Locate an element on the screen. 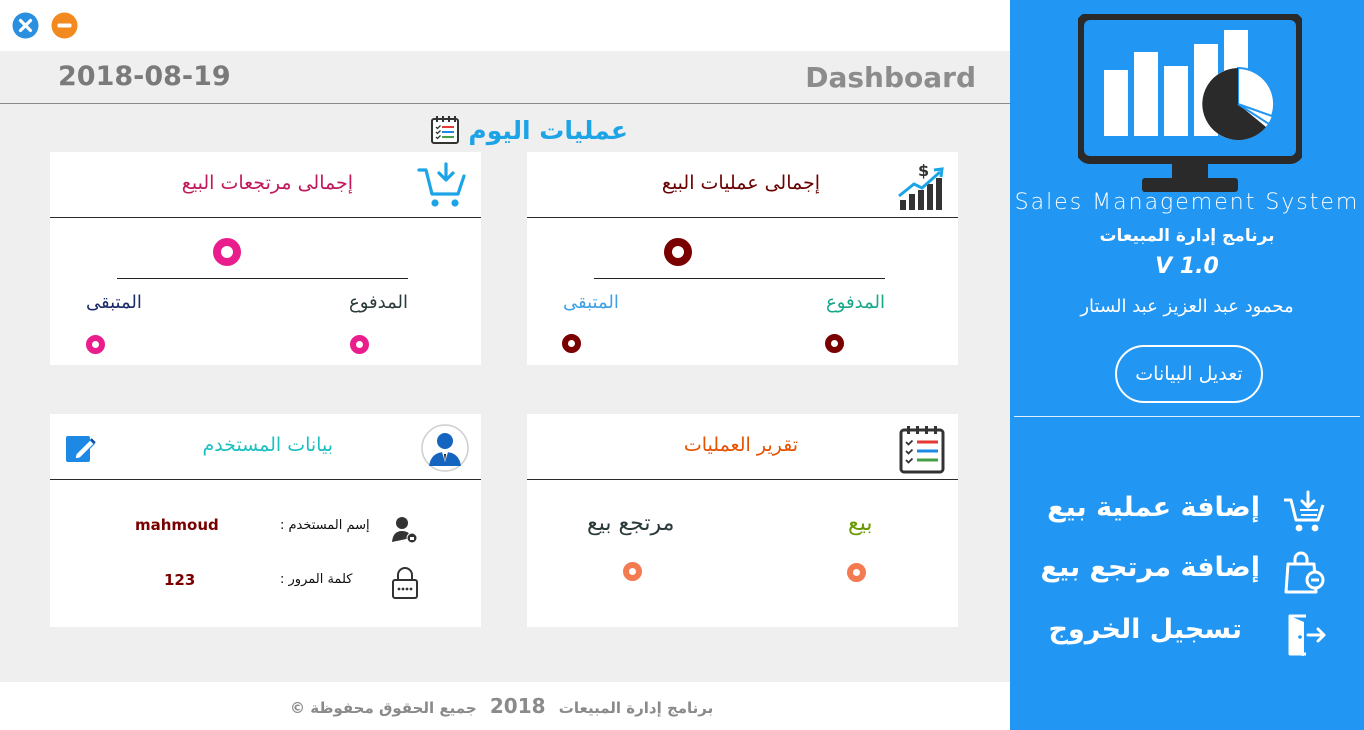 Image resolution: width=1364 pixels, height=730 pixels. returns-remaining-indicator is located at coordinates (95, 344).